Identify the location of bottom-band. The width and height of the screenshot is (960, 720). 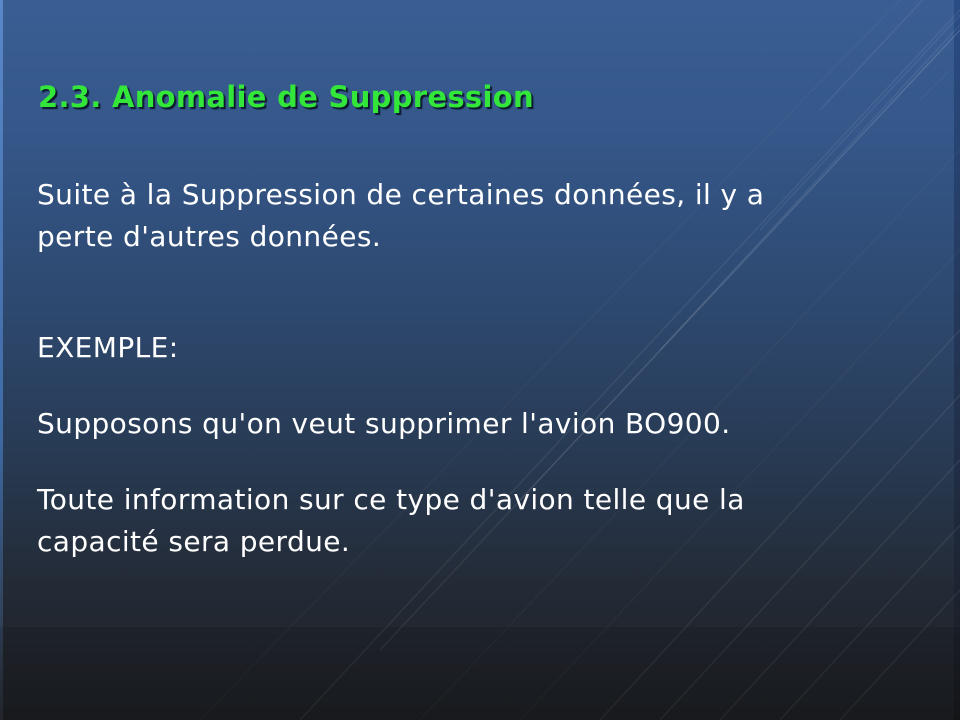
(480, 673).